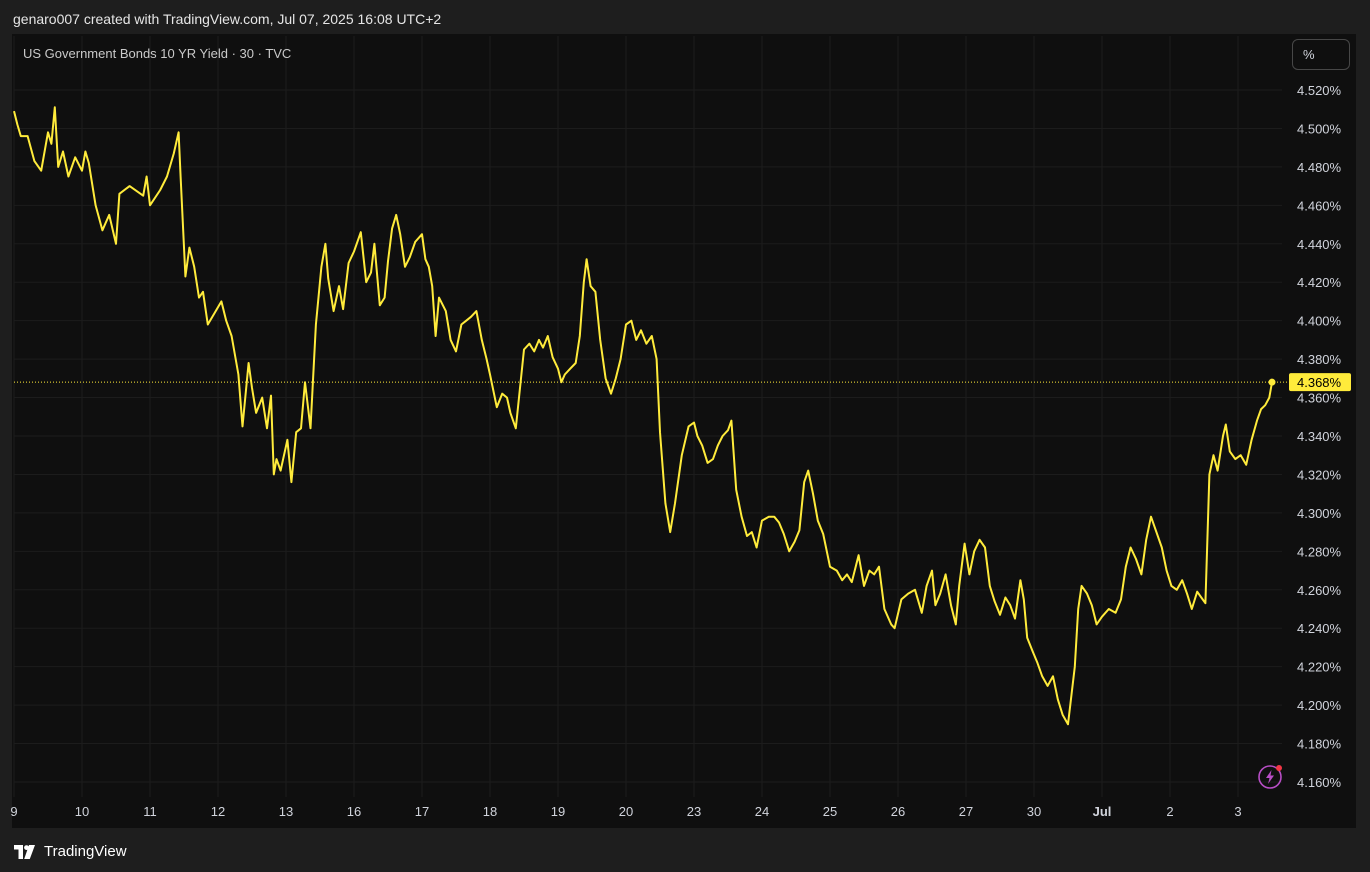 The height and width of the screenshot is (872, 1370). What do you see at coordinates (1319, 590) in the screenshot?
I see `y-tick-label: 4.260%` at bounding box center [1319, 590].